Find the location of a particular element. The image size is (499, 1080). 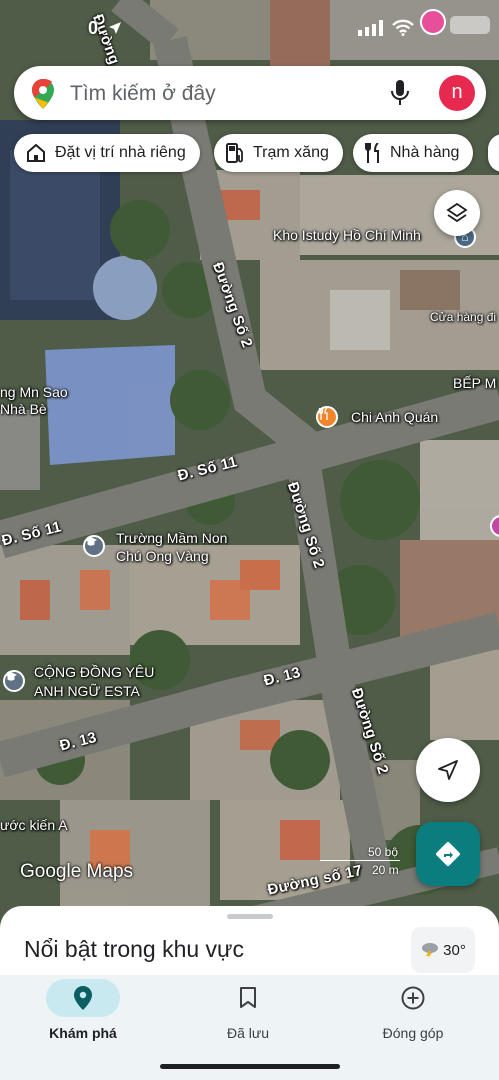

directions-button is located at coordinates (448, 854).